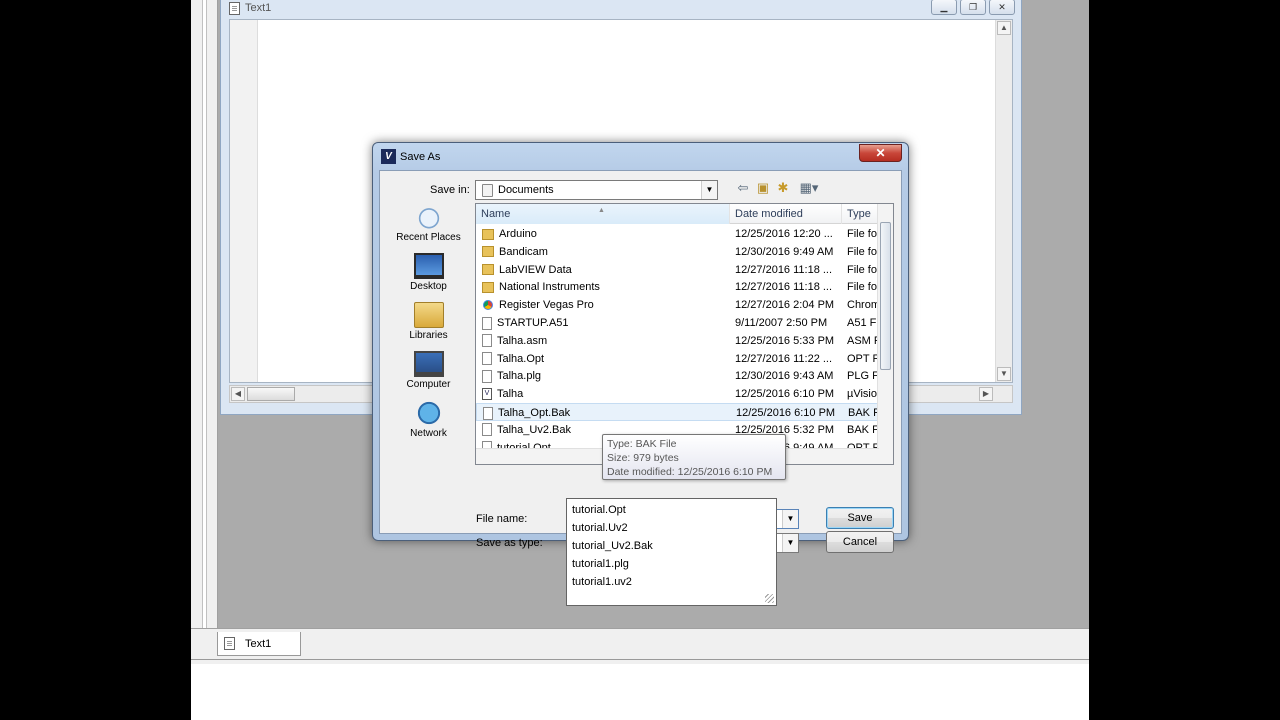 The height and width of the screenshot is (720, 1280). I want to click on place-computer: Computer, so click(428, 370).